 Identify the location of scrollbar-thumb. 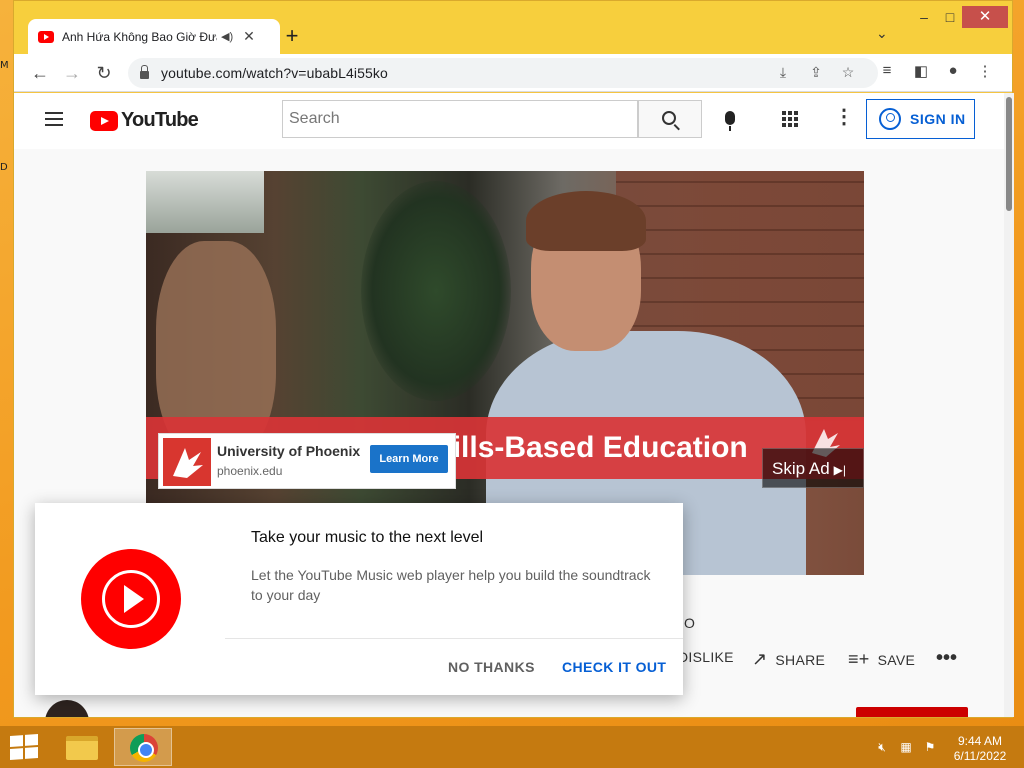
(1009, 154).